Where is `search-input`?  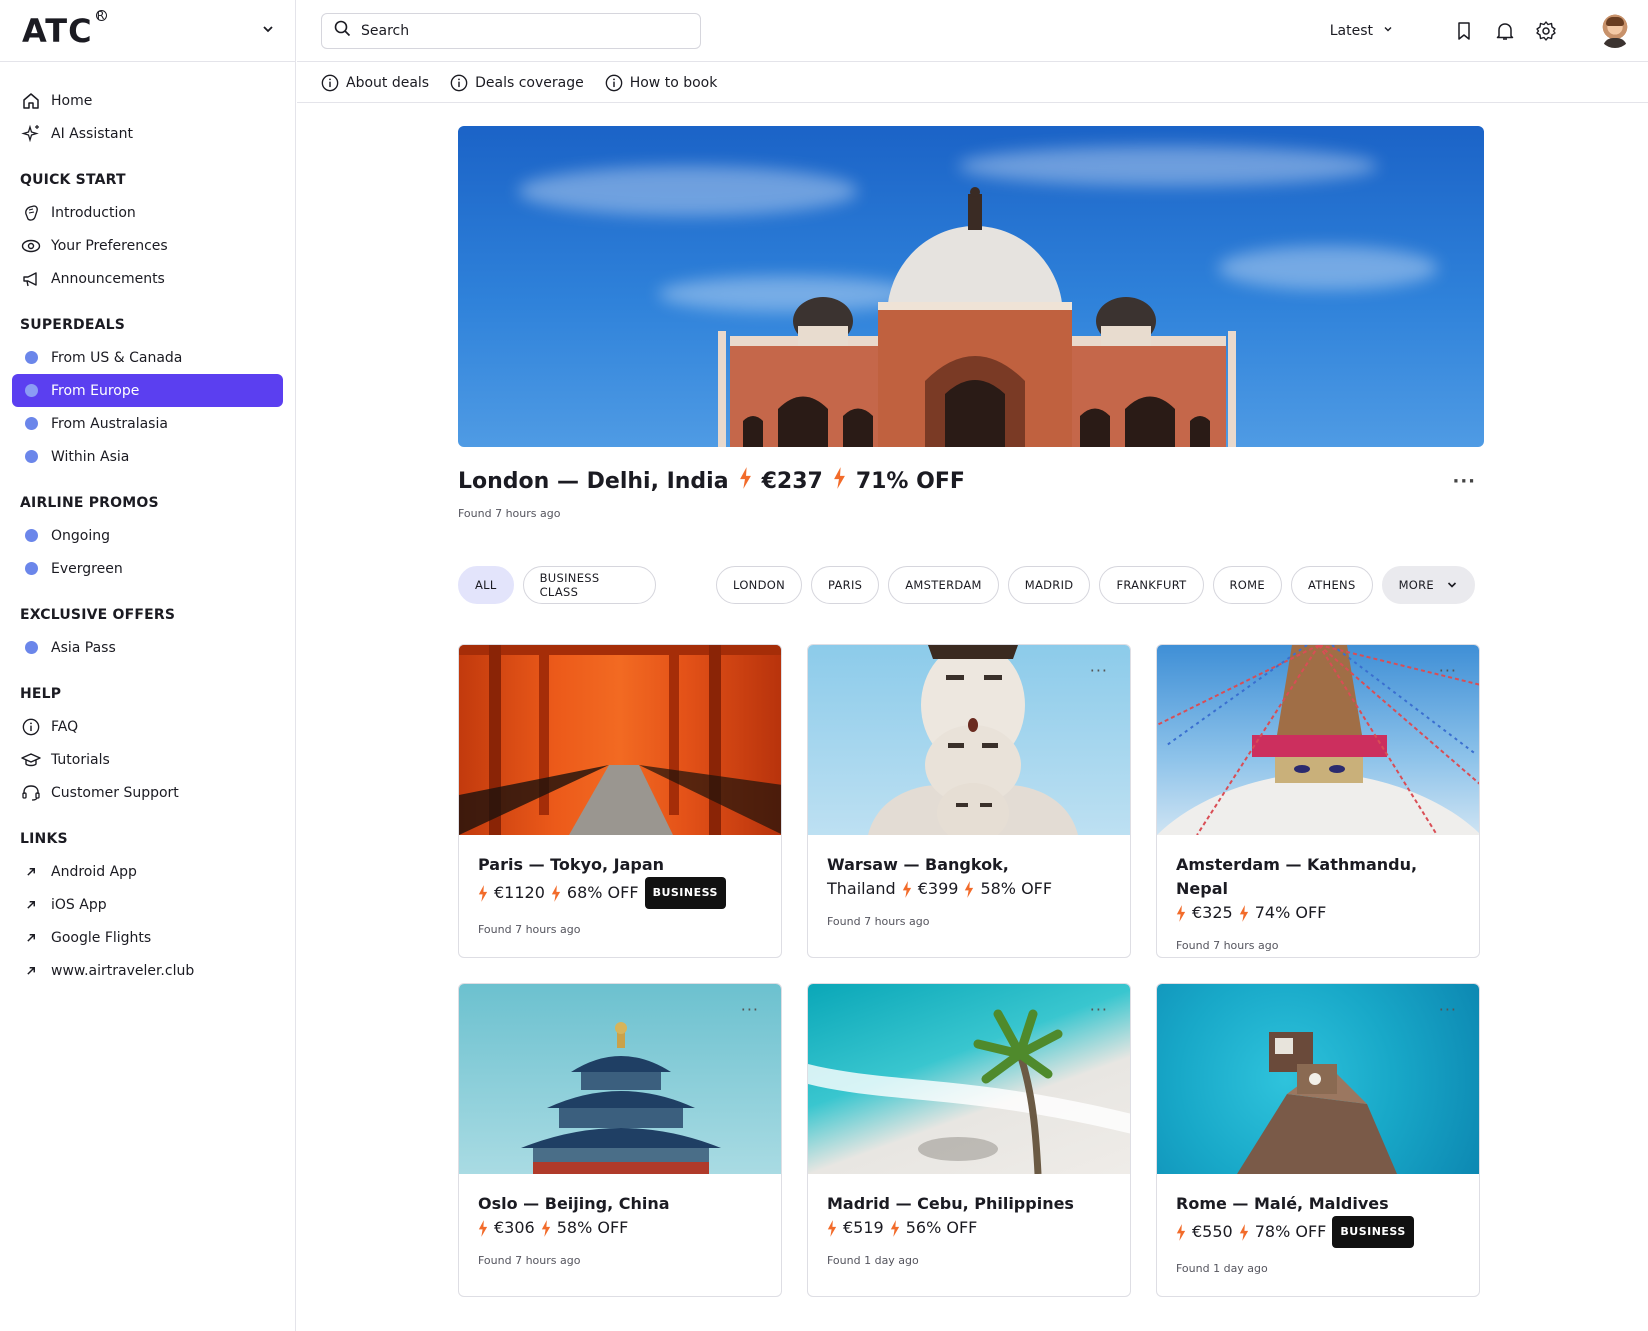 search-input is located at coordinates (511, 30).